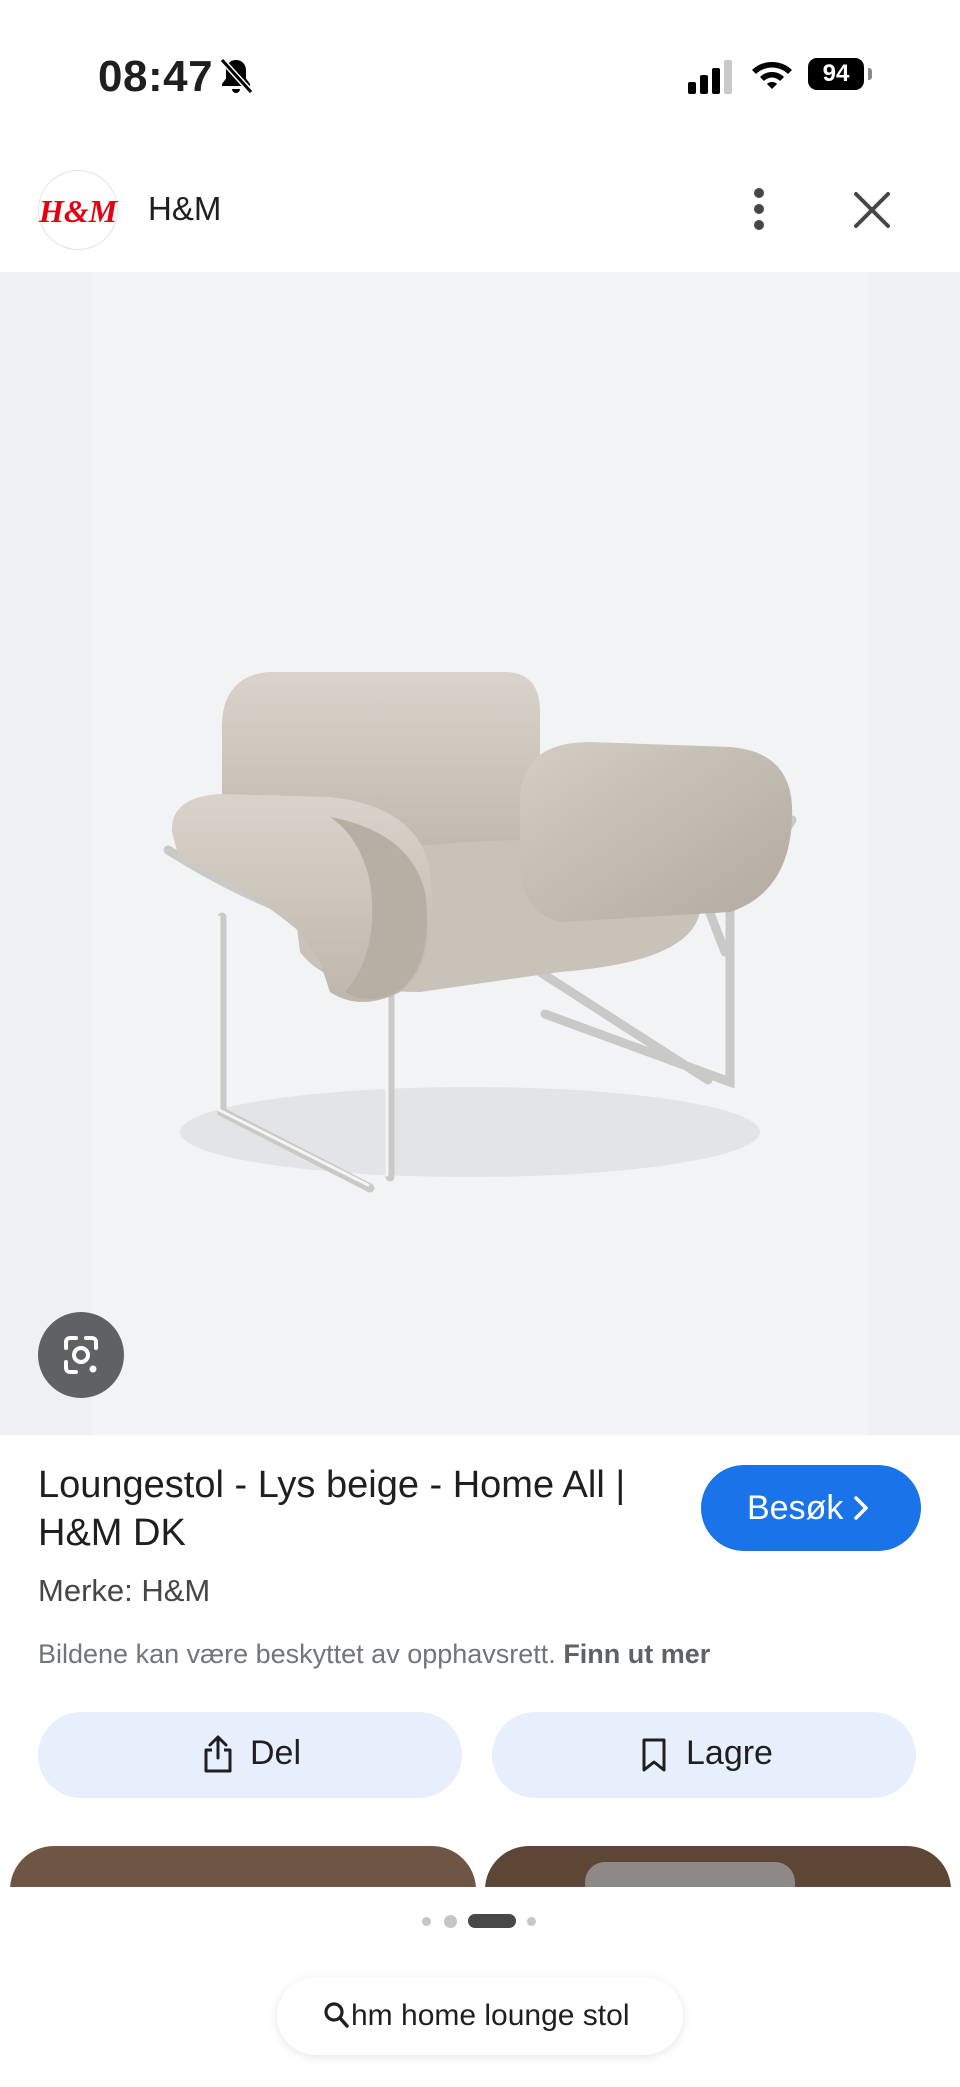  I want to click on cellular-signal-icon, so click(710, 77).